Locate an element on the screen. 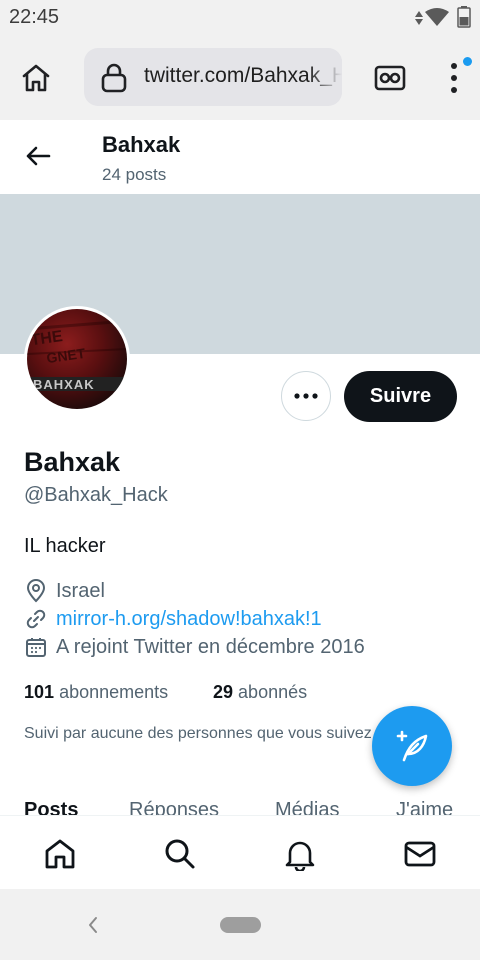 The width and height of the screenshot is (480, 960). back-arrow-icon is located at coordinates (38, 156).